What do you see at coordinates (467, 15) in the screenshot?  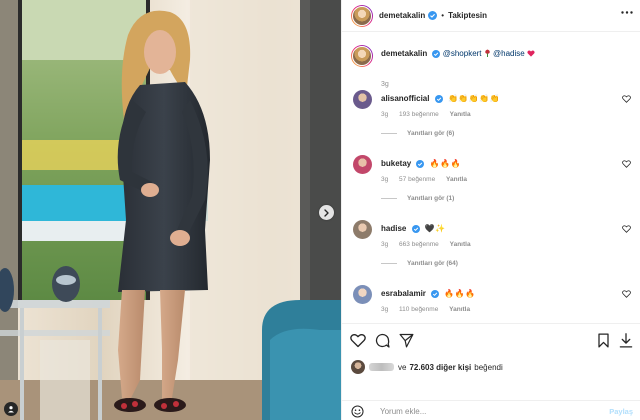 I see `following-button: Takiptesin` at bounding box center [467, 15].